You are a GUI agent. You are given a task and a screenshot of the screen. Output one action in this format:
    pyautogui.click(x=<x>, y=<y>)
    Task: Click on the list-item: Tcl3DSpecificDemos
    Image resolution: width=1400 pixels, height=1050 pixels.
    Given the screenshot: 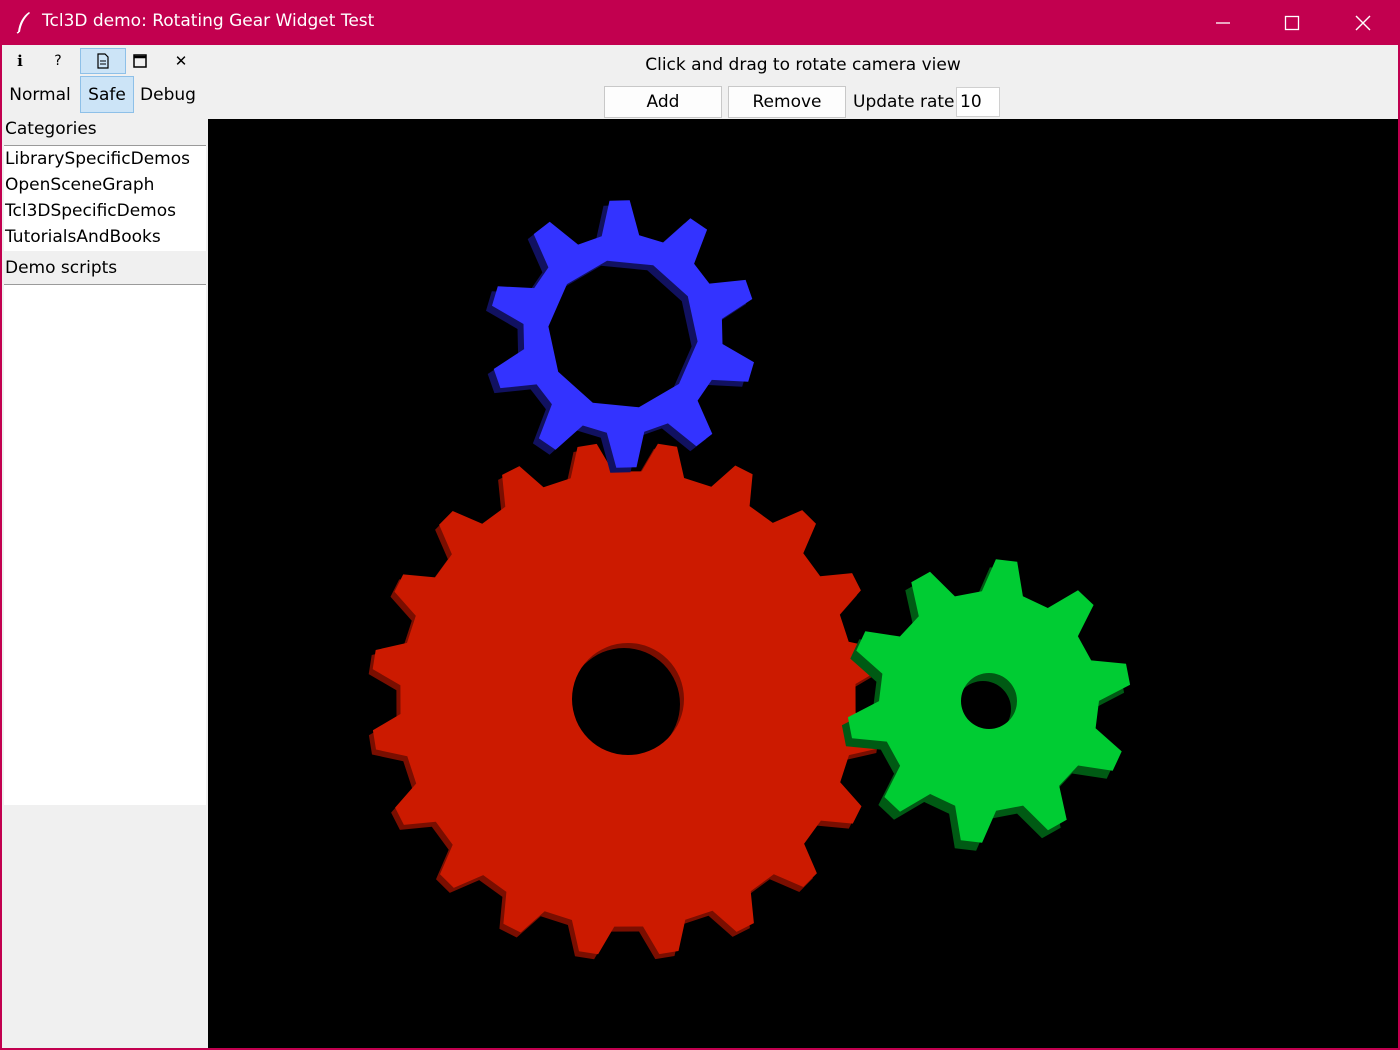 What is the action you would take?
    pyautogui.click(x=105, y=211)
    